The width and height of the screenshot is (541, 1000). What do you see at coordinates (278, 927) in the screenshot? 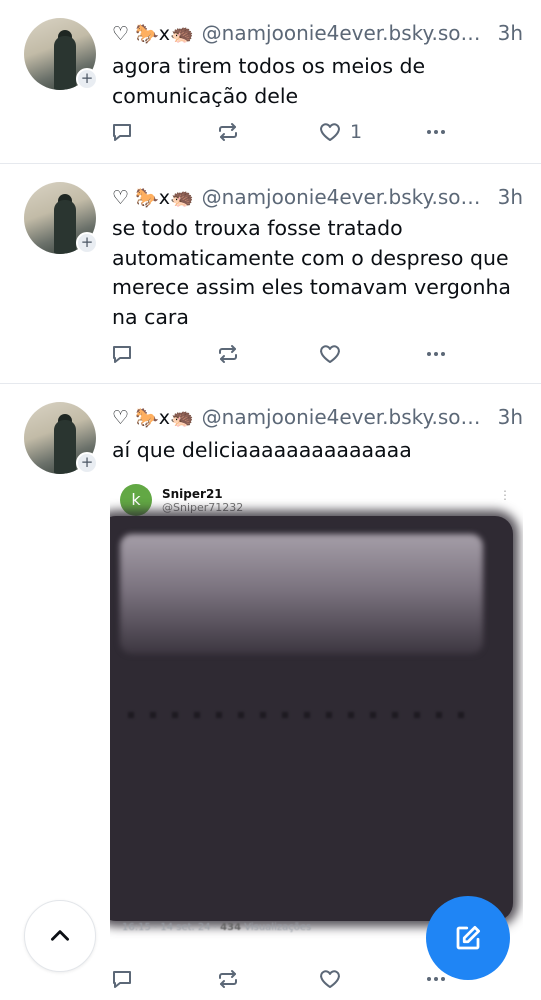
I see `embed-footer-views-label: Visualizações` at bounding box center [278, 927].